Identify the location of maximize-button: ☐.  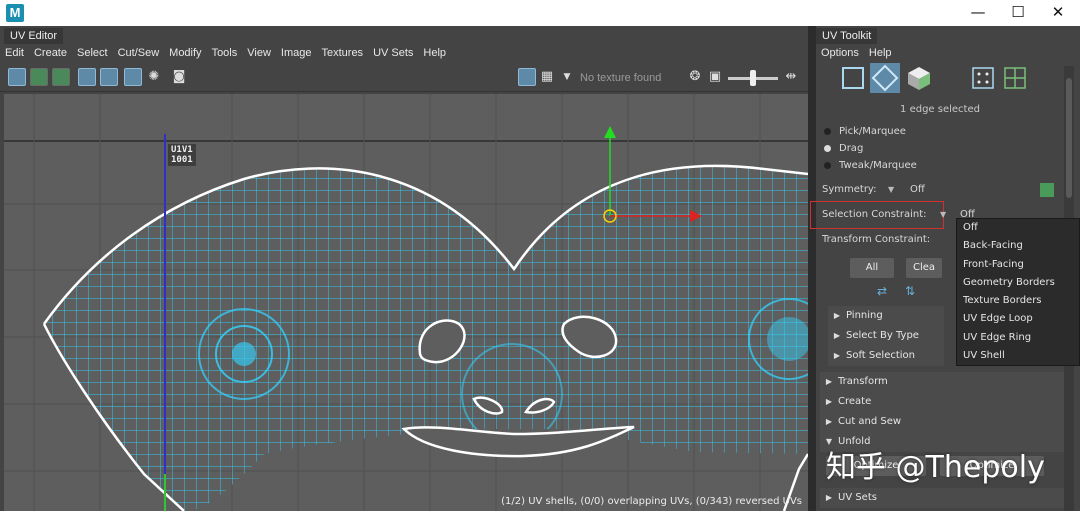
(1018, 13).